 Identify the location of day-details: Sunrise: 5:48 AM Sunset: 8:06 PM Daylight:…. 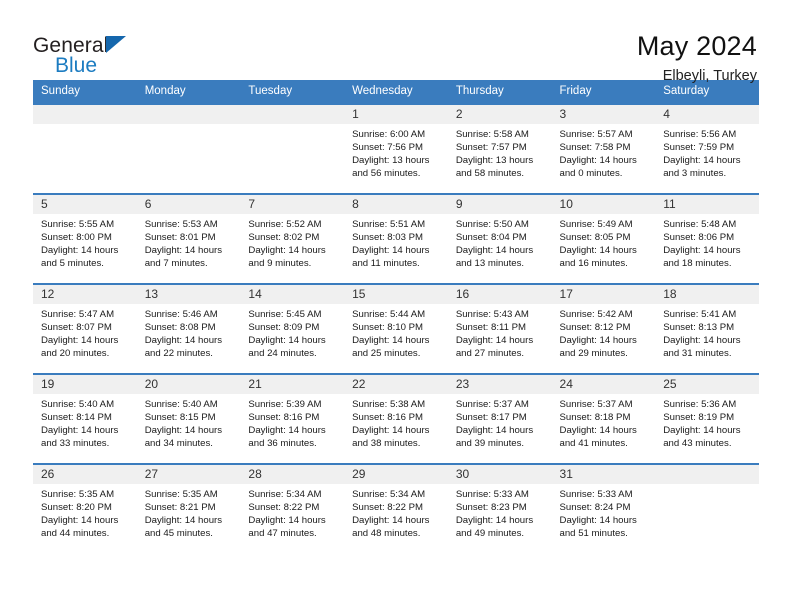
(707, 242).